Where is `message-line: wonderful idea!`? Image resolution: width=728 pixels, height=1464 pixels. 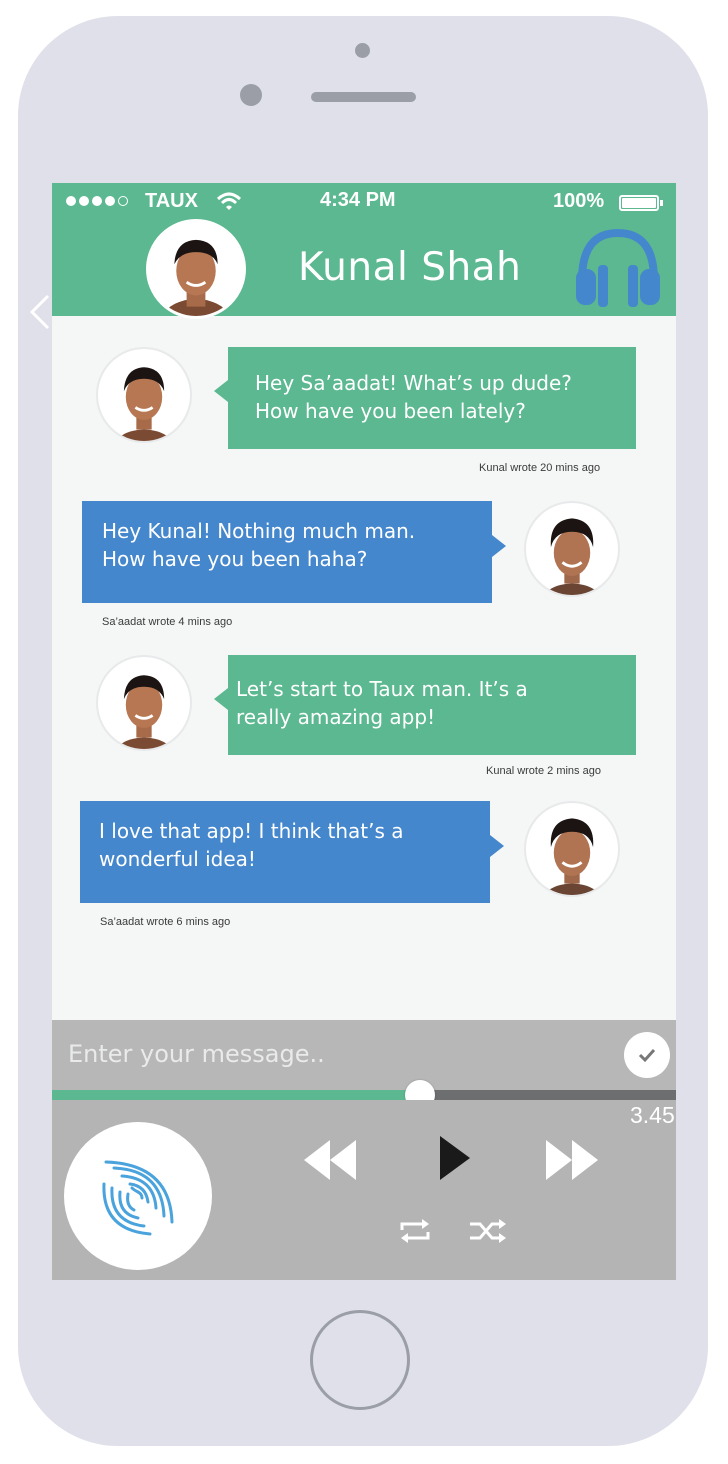
message-line: wonderful idea! is located at coordinates (177, 859).